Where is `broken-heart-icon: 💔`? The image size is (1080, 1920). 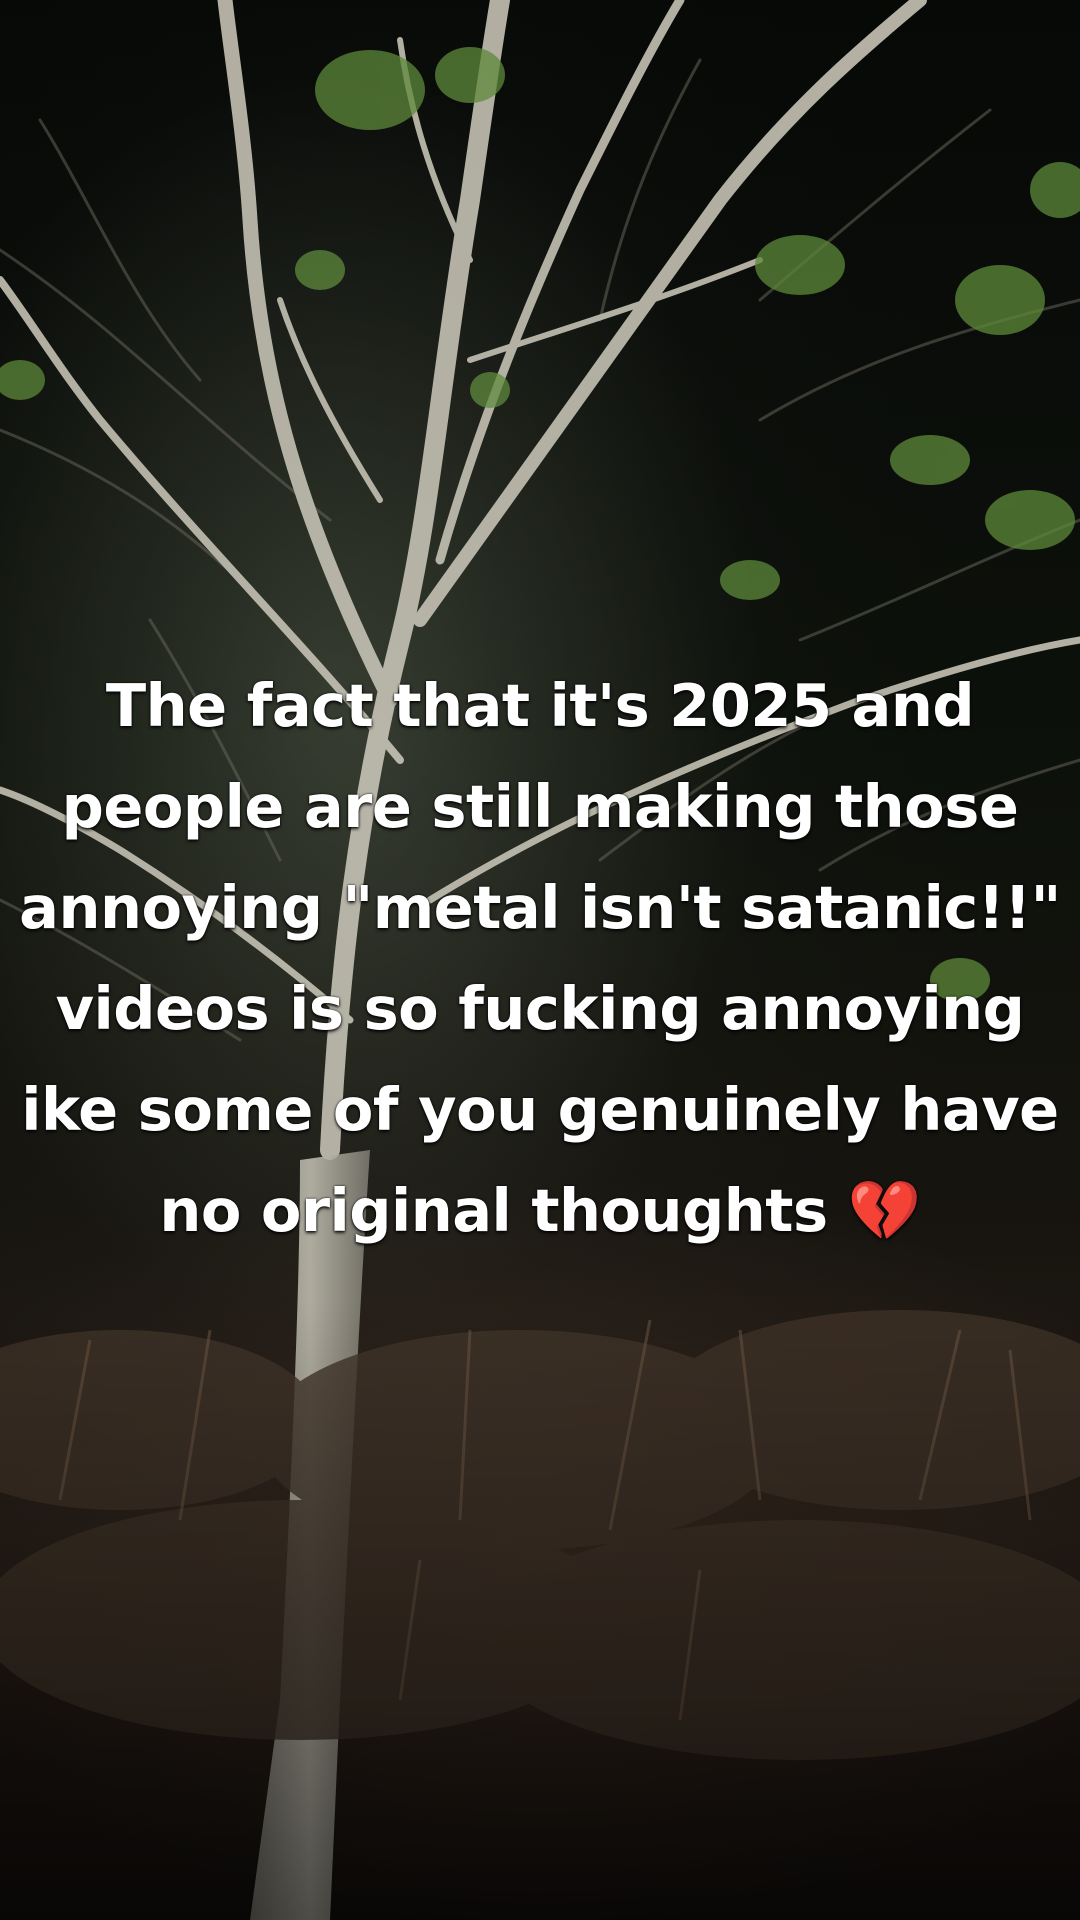
broken-heart-icon: 💔 is located at coordinates (884, 1210).